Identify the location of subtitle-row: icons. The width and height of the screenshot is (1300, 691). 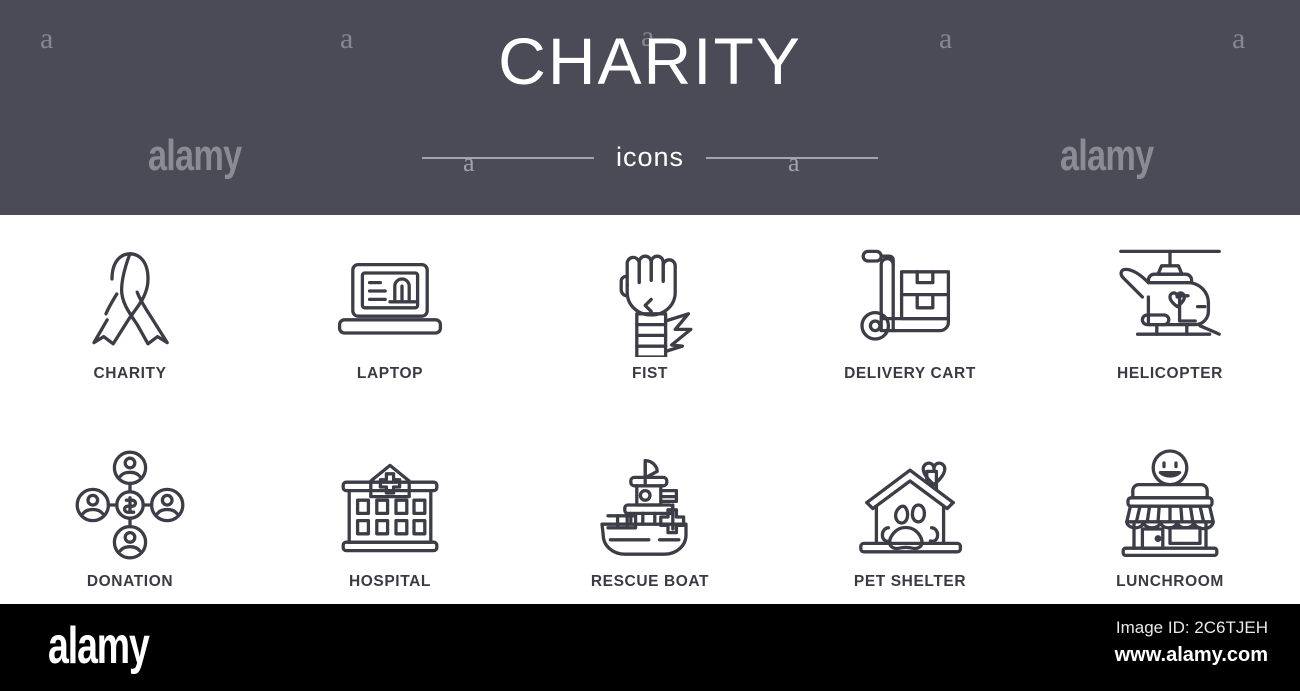
(650, 157).